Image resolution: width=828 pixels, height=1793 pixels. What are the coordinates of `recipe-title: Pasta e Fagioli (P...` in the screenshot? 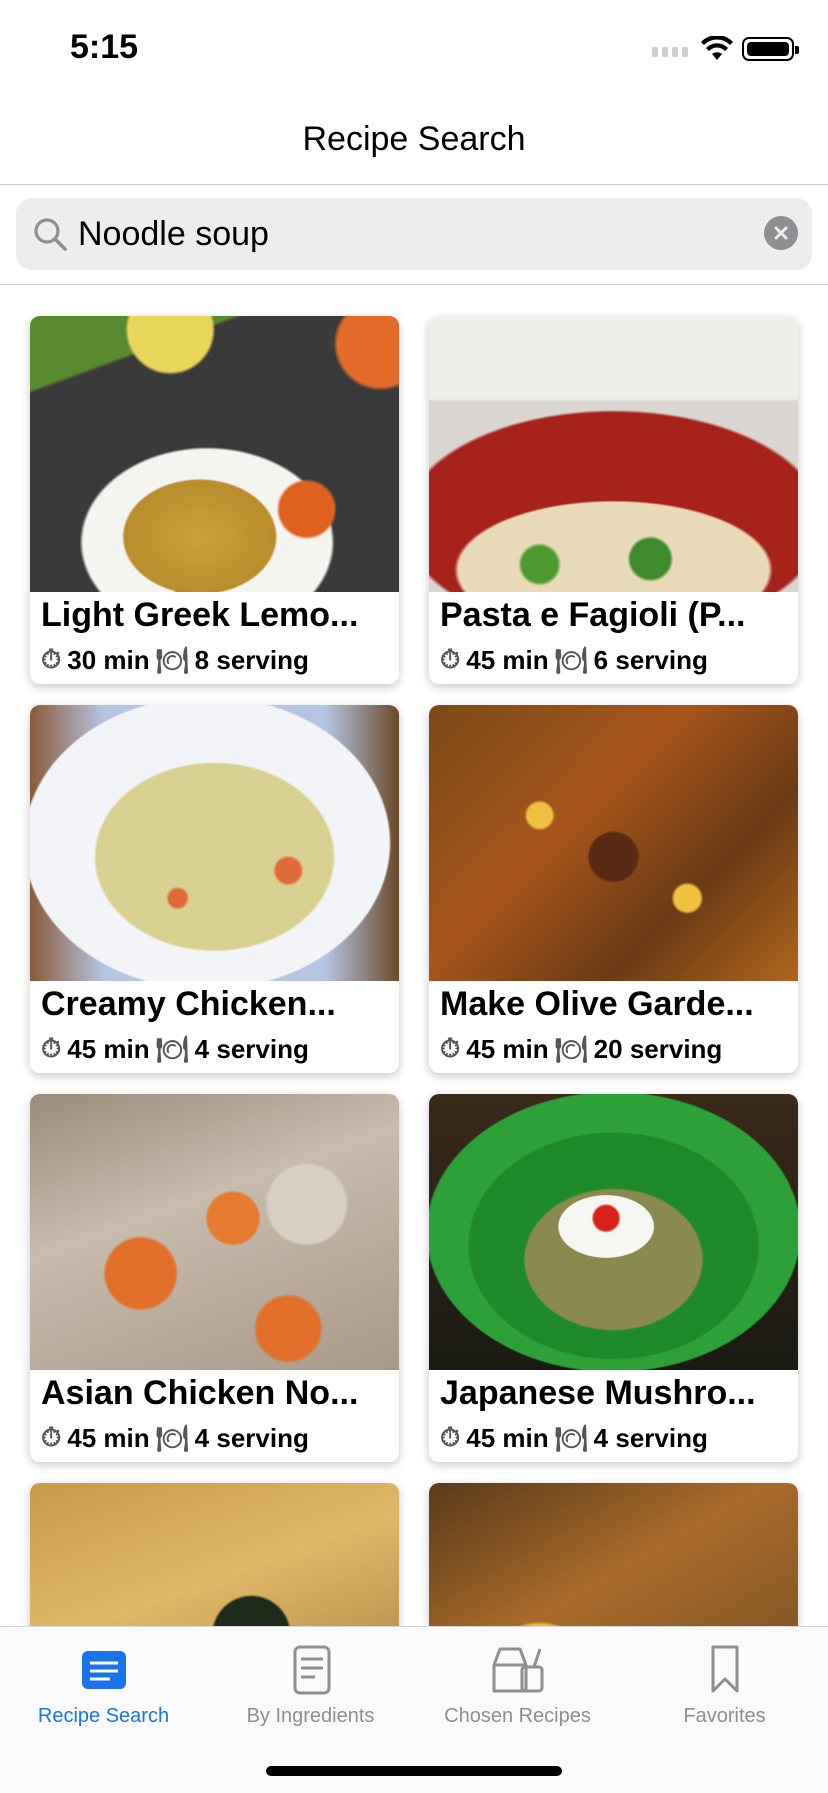 It's located at (593, 615).